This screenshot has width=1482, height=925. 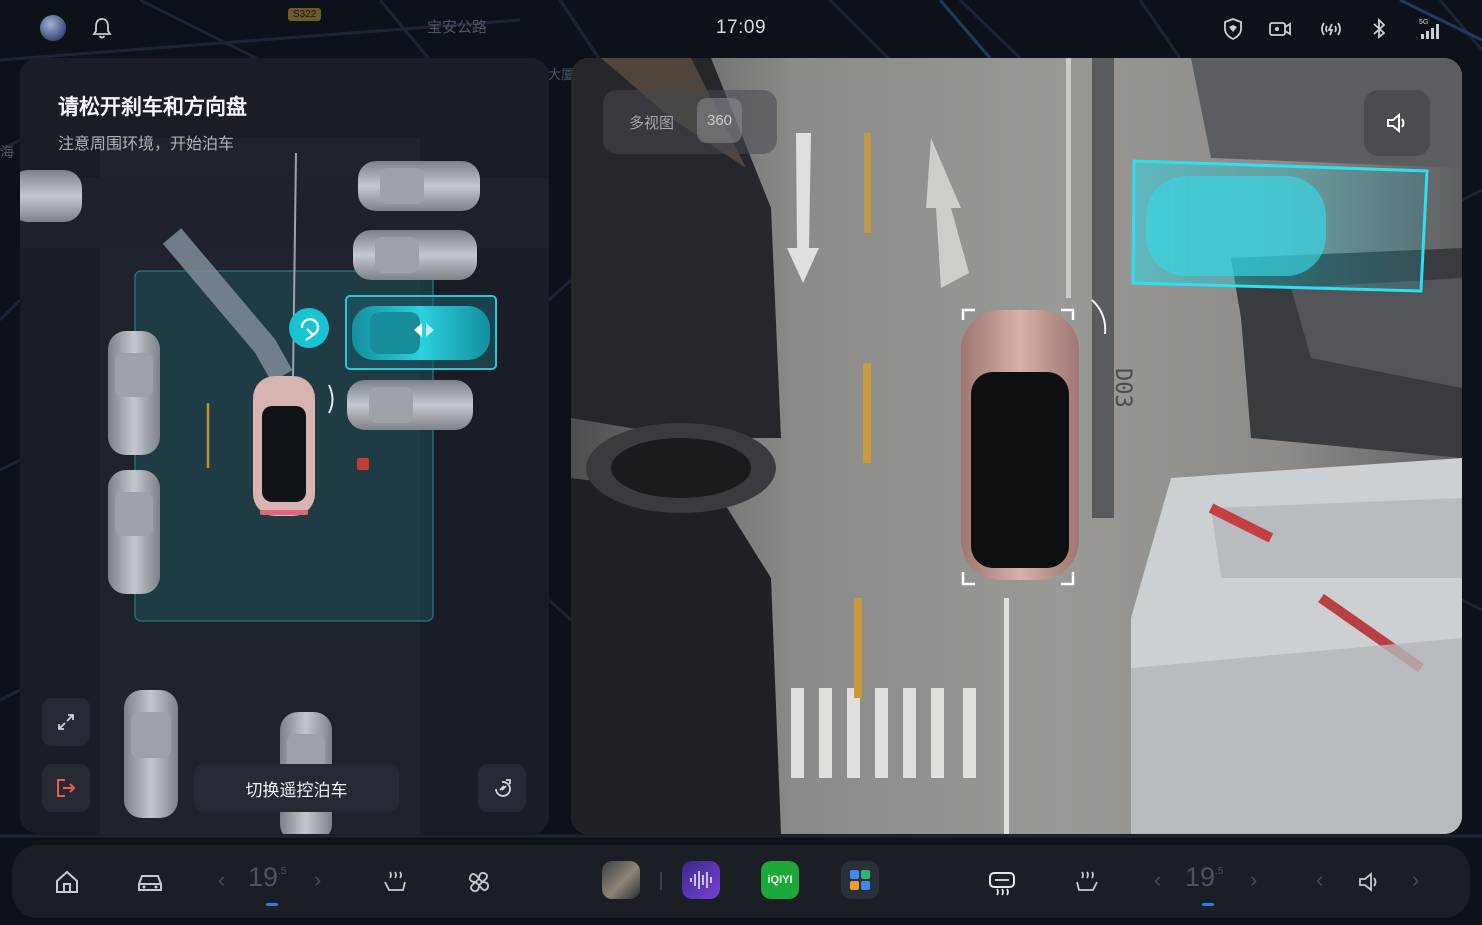 I want to click on slot-label: D03, so click(x=1122, y=388).